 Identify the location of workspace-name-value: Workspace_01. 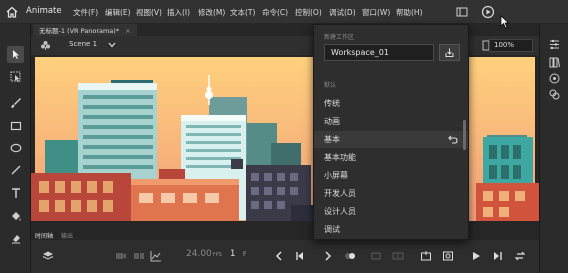
(360, 52).